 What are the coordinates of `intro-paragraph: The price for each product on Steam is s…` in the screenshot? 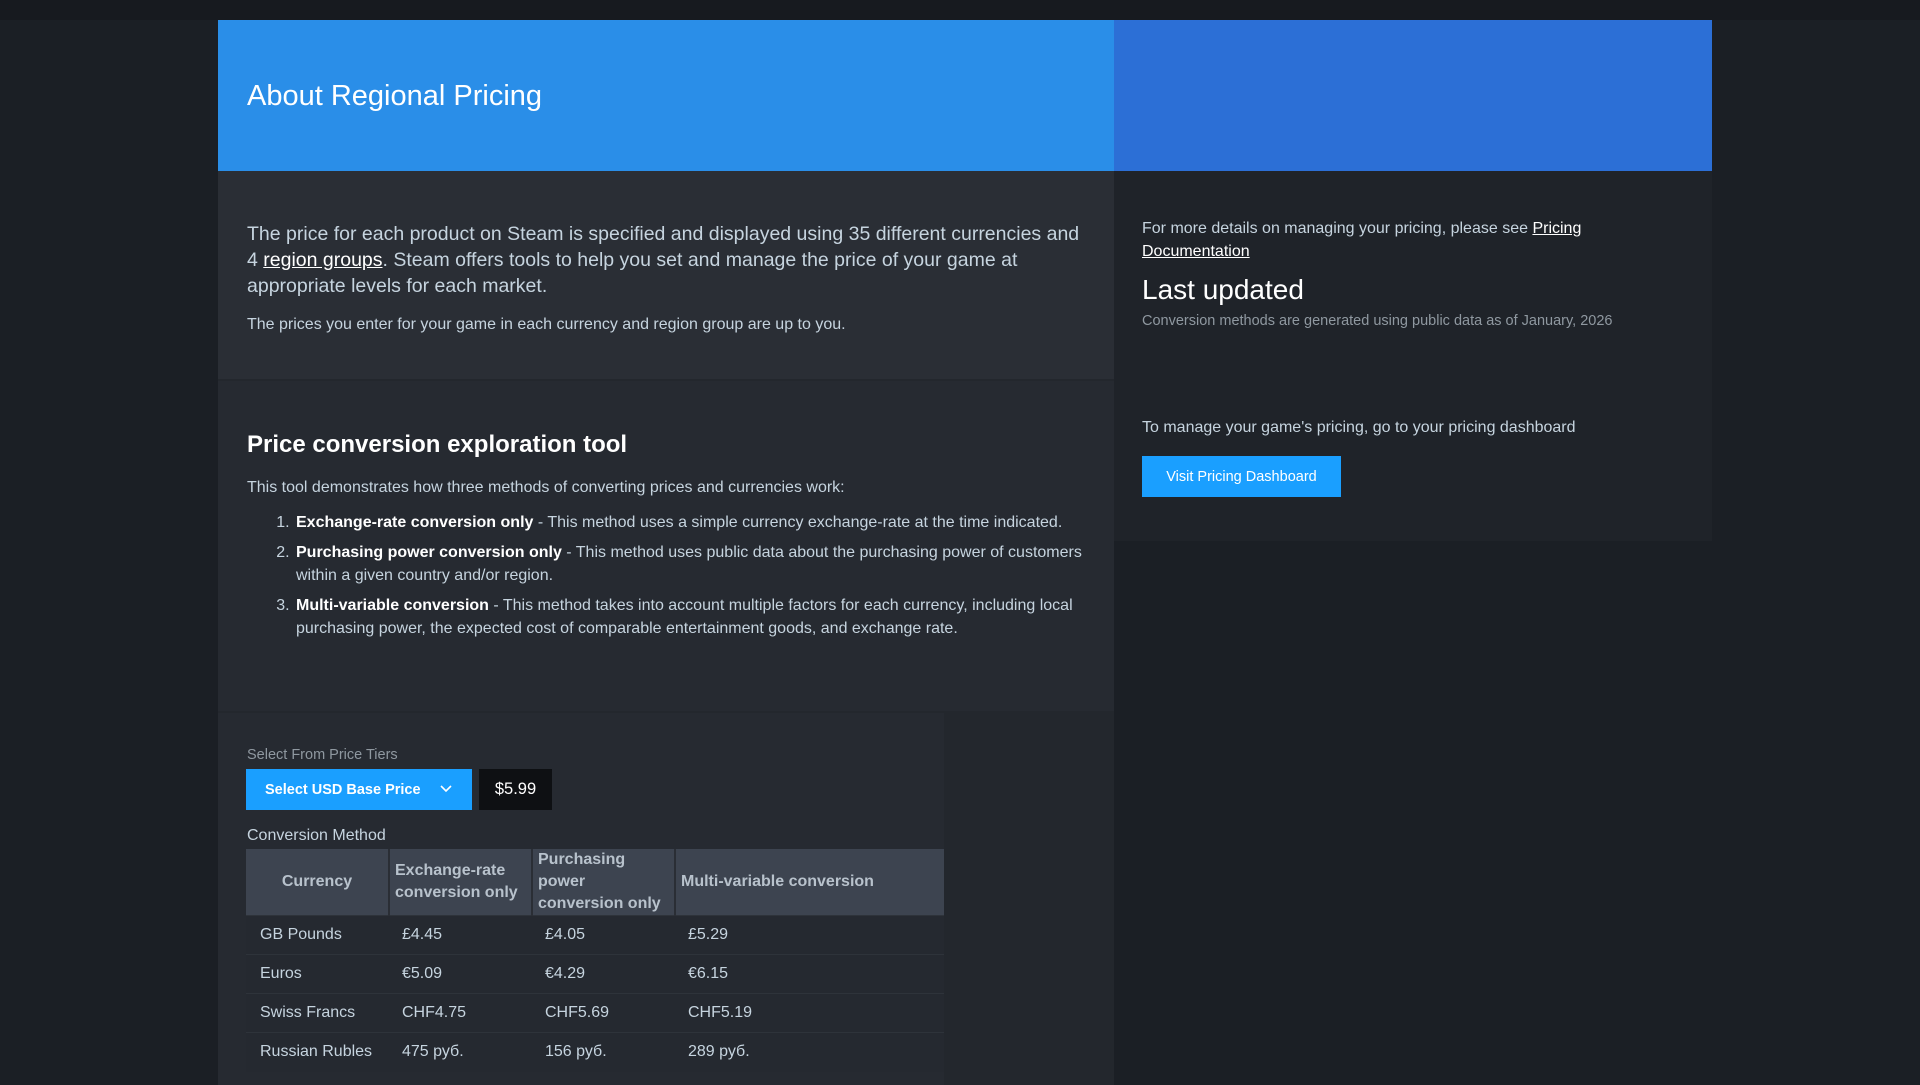 It's located at (666, 260).